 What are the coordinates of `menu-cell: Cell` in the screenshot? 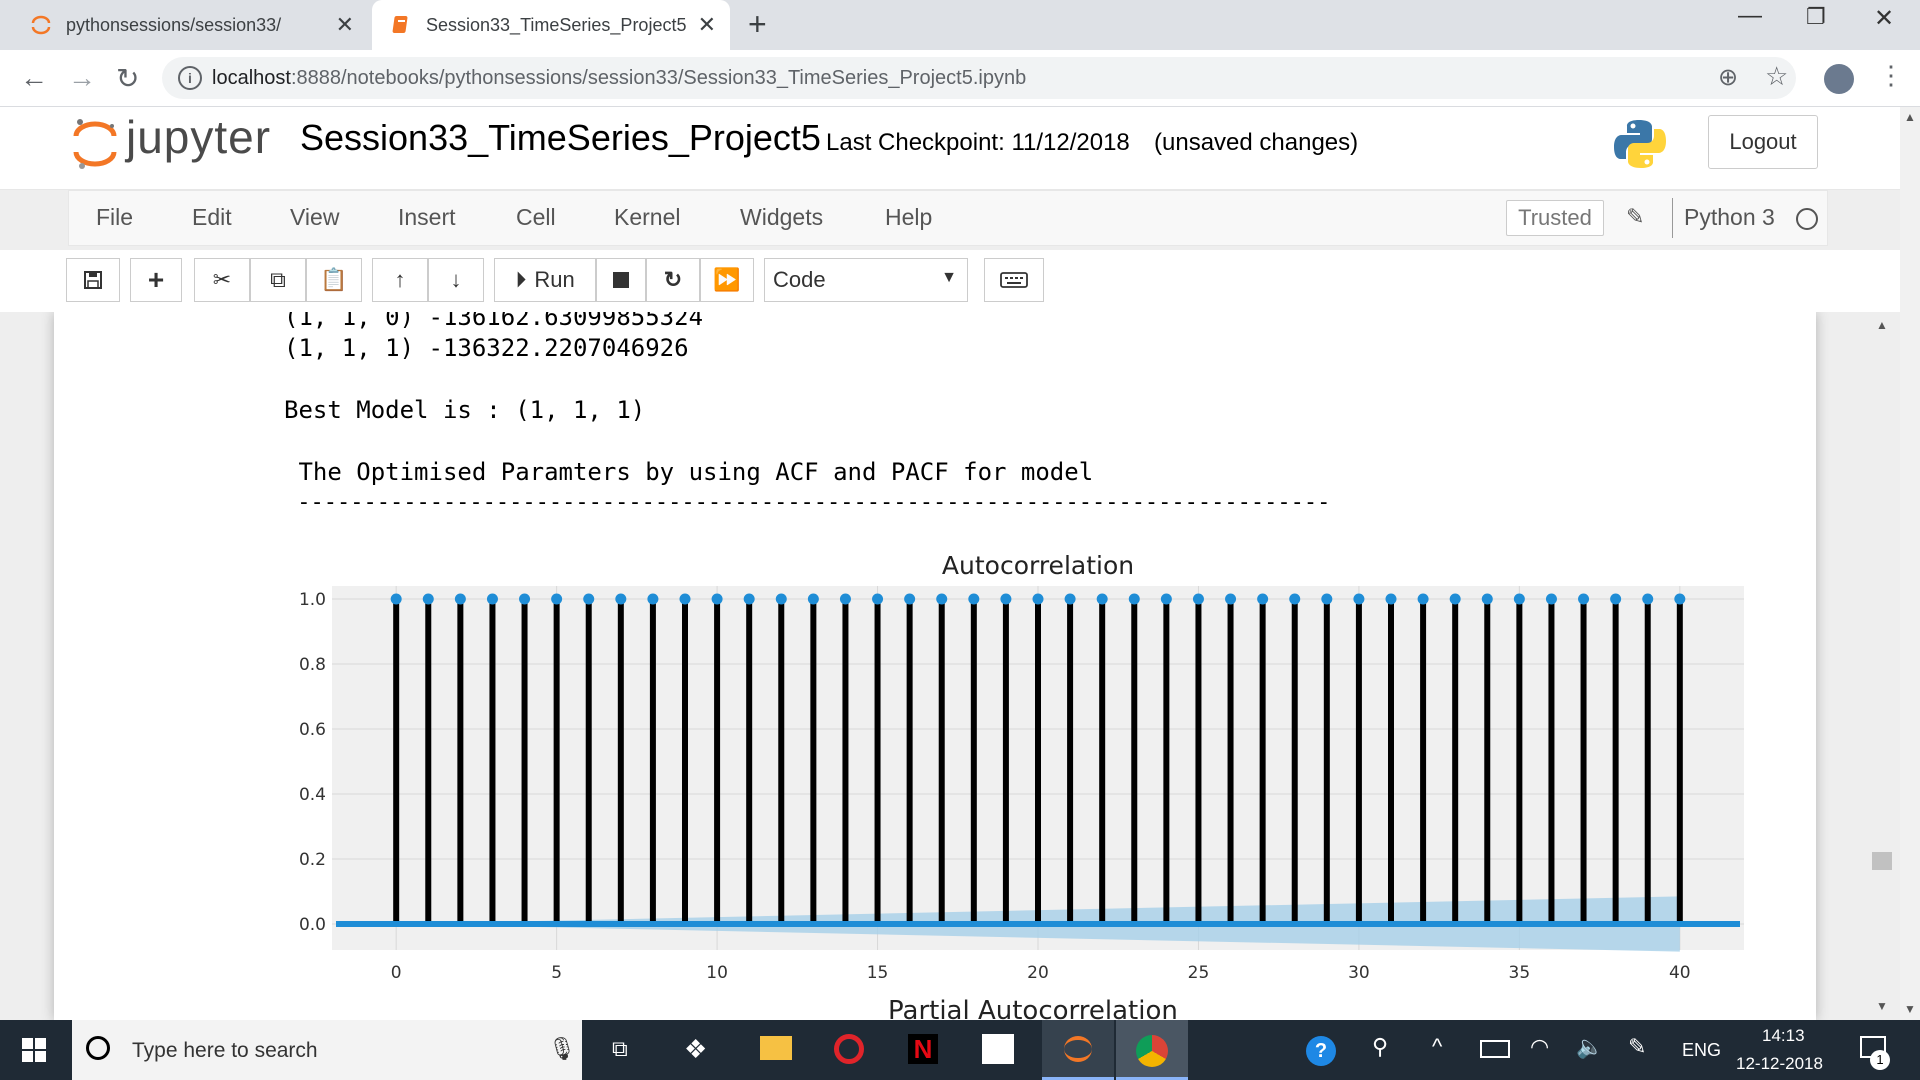 It's located at (536, 217).